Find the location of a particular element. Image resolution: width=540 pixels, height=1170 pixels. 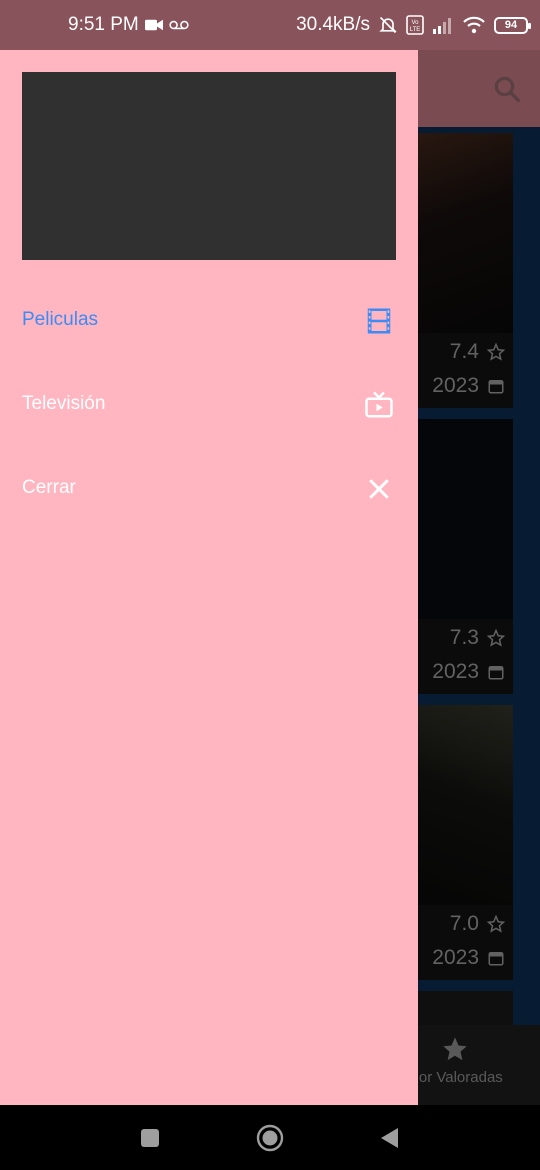

signal-icon is located at coordinates (442, 26).